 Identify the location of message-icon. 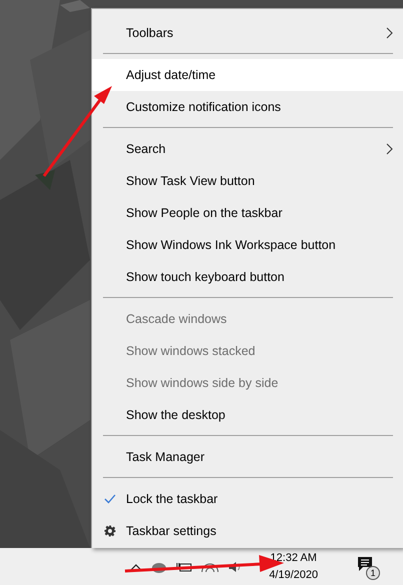
(365, 564).